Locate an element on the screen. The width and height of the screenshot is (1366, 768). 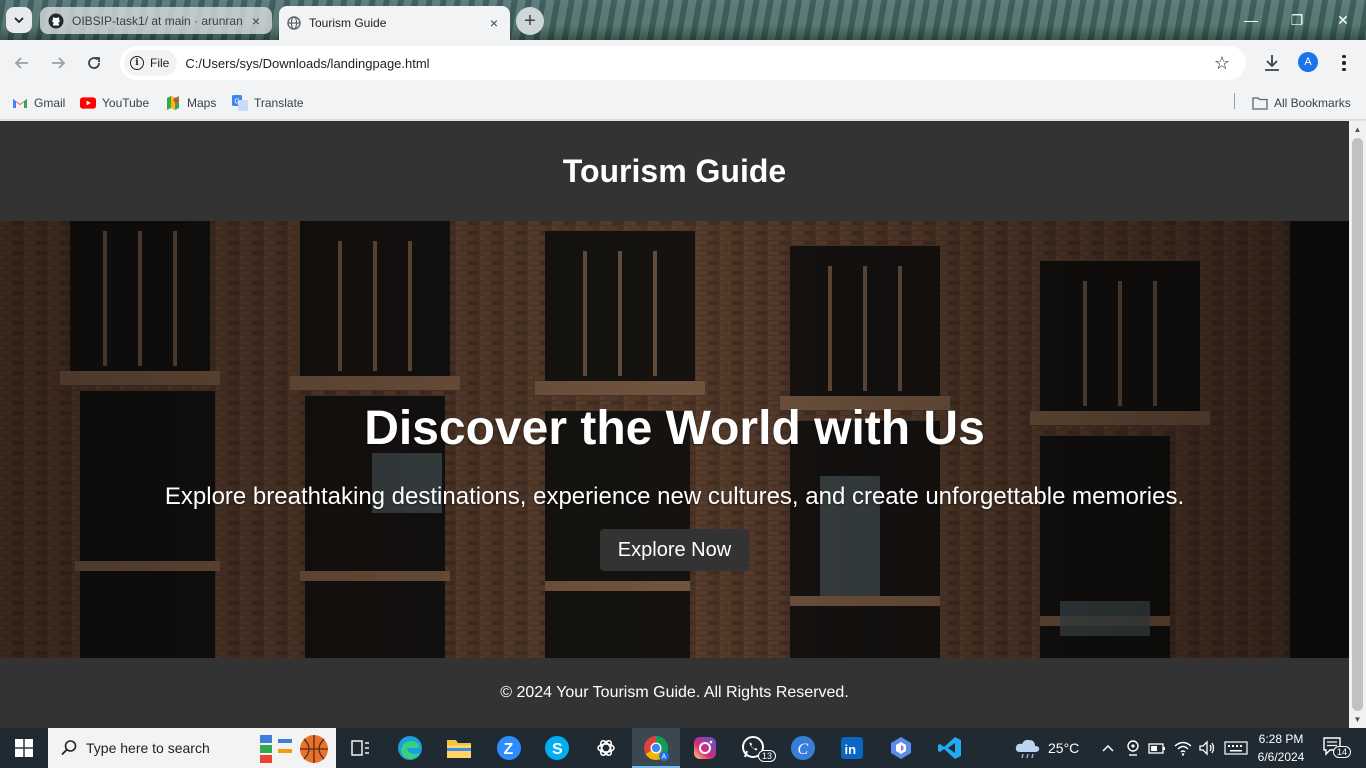
site-chip-label: File is located at coordinates (160, 63).